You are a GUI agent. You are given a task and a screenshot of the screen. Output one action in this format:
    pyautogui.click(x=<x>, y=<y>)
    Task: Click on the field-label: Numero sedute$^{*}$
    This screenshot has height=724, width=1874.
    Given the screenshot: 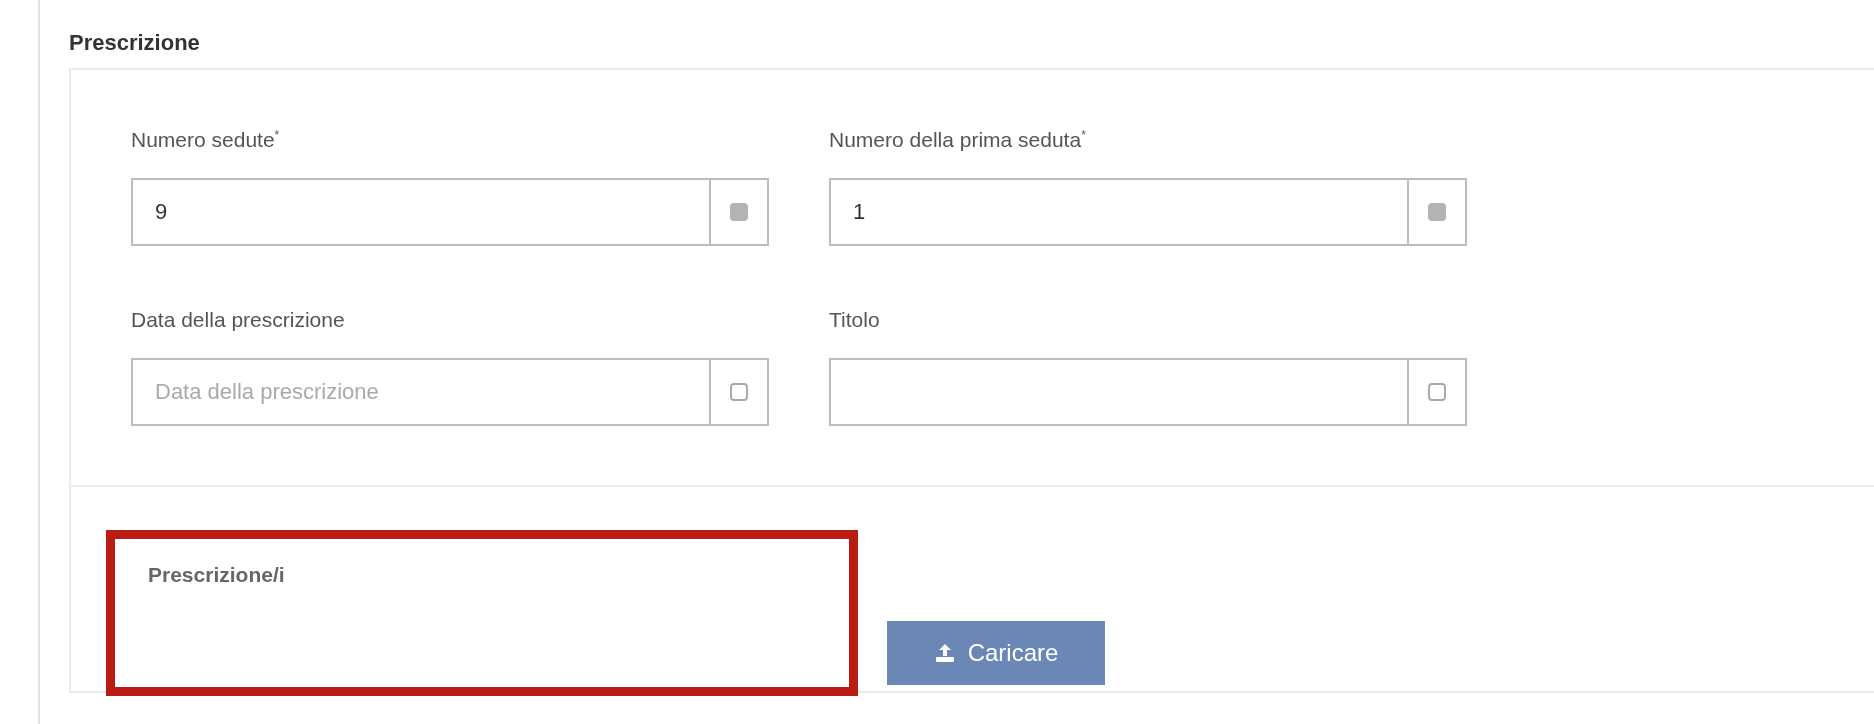 What is the action you would take?
    pyautogui.click(x=206, y=140)
    